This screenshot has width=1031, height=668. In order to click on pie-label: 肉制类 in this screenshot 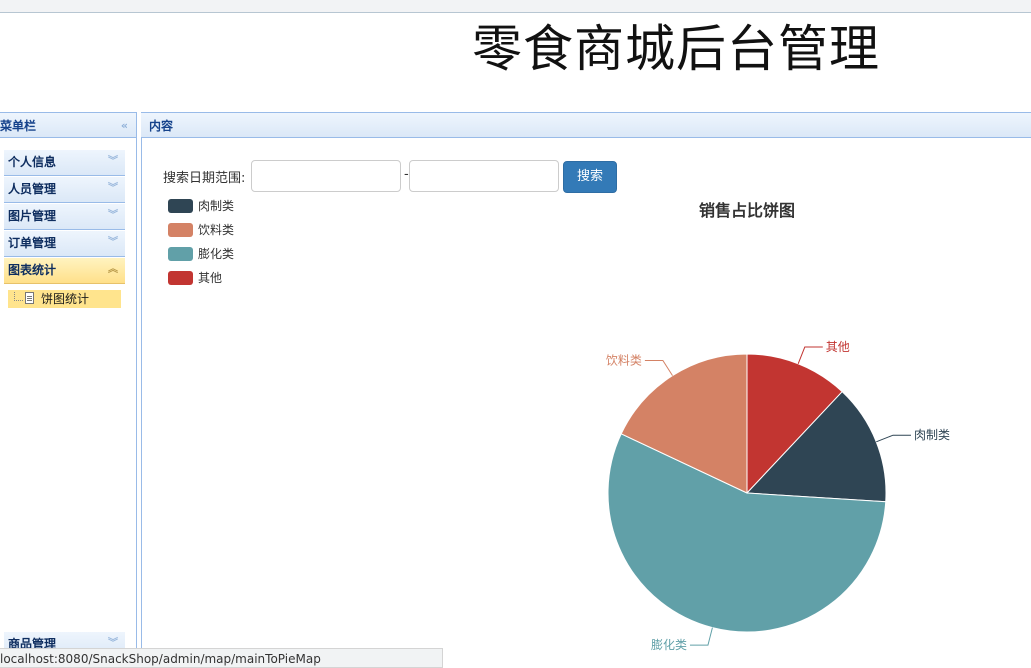, I will do `click(932, 435)`.